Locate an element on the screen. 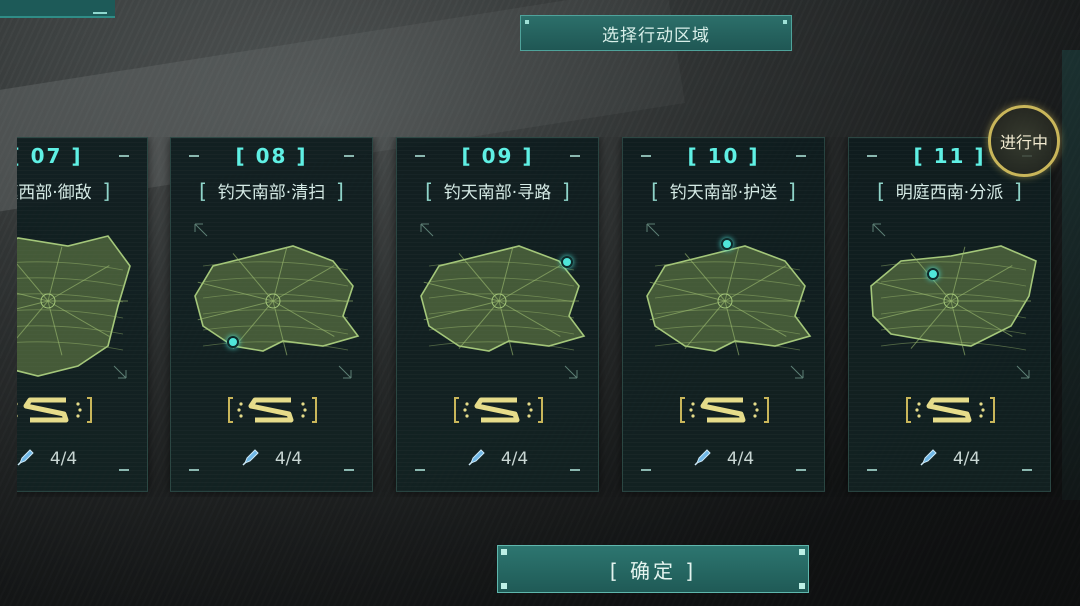 The image size is (1080, 606). region-number: [ 09 ] is located at coordinates (497, 156).